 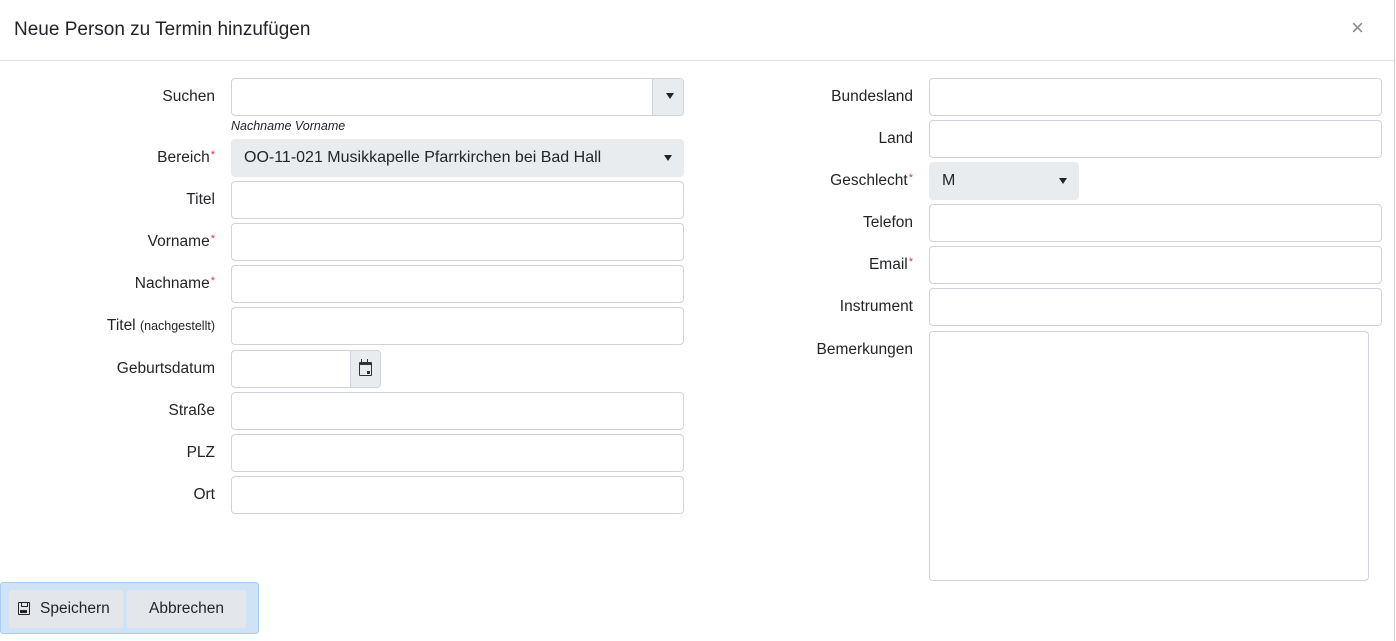 What do you see at coordinates (1155, 265) in the screenshot?
I see `email-input` at bounding box center [1155, 265].